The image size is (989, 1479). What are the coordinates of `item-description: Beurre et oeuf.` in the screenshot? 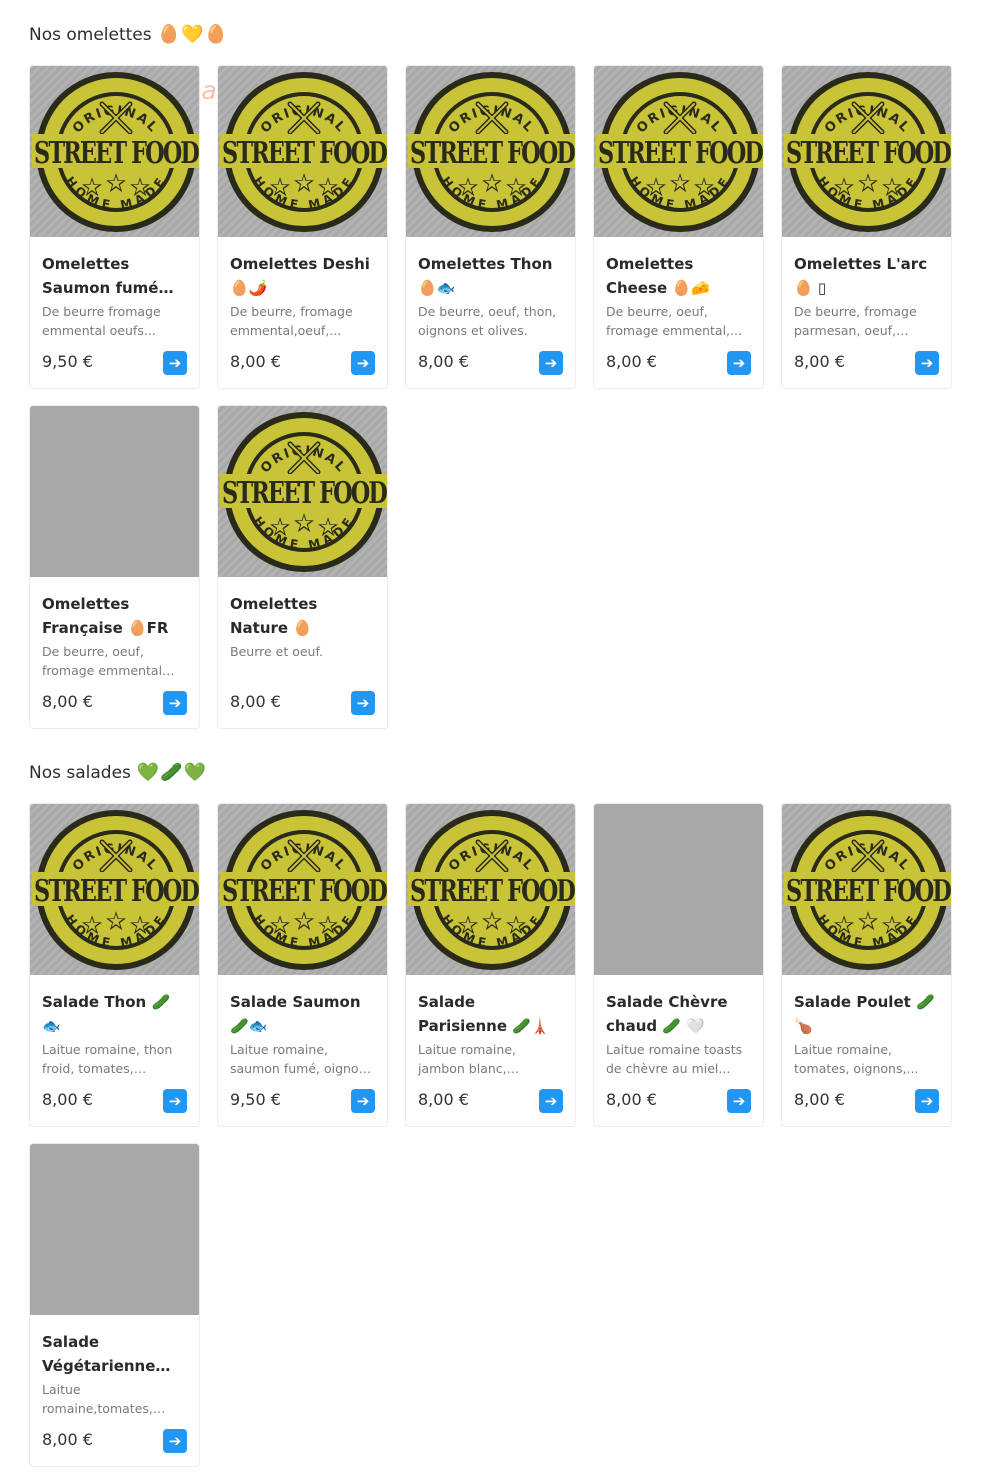 It's located at (276, 651).